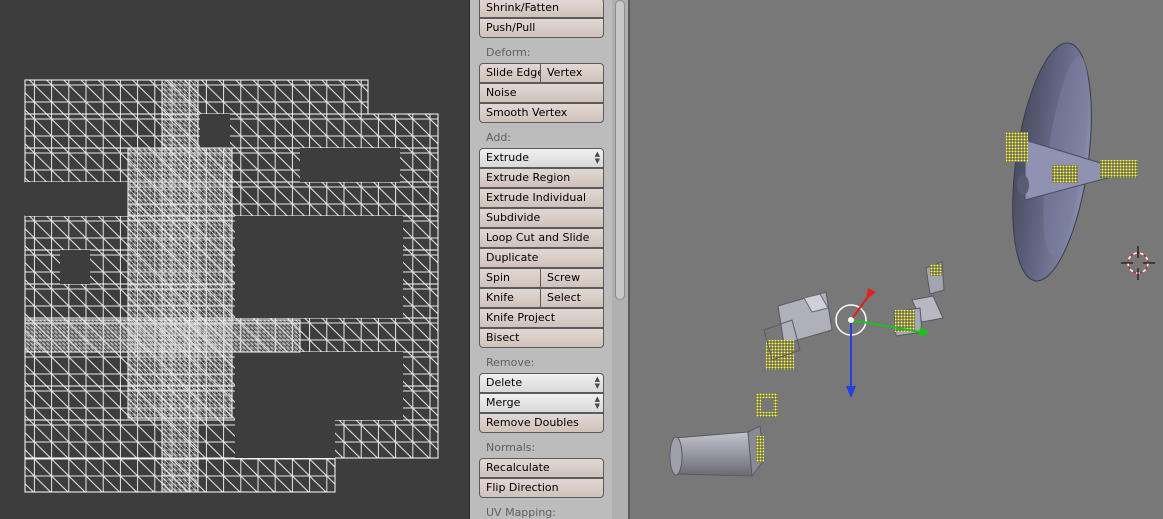 The height and width of the screenshot is (519, 1163). I want to click on dish-mesh, so click(1069, 162).